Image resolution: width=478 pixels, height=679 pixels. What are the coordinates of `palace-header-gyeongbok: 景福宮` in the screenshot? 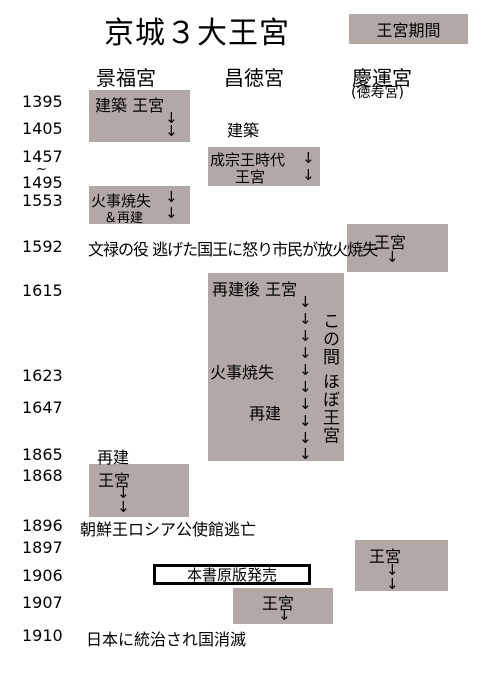 It's located at (126, 78).